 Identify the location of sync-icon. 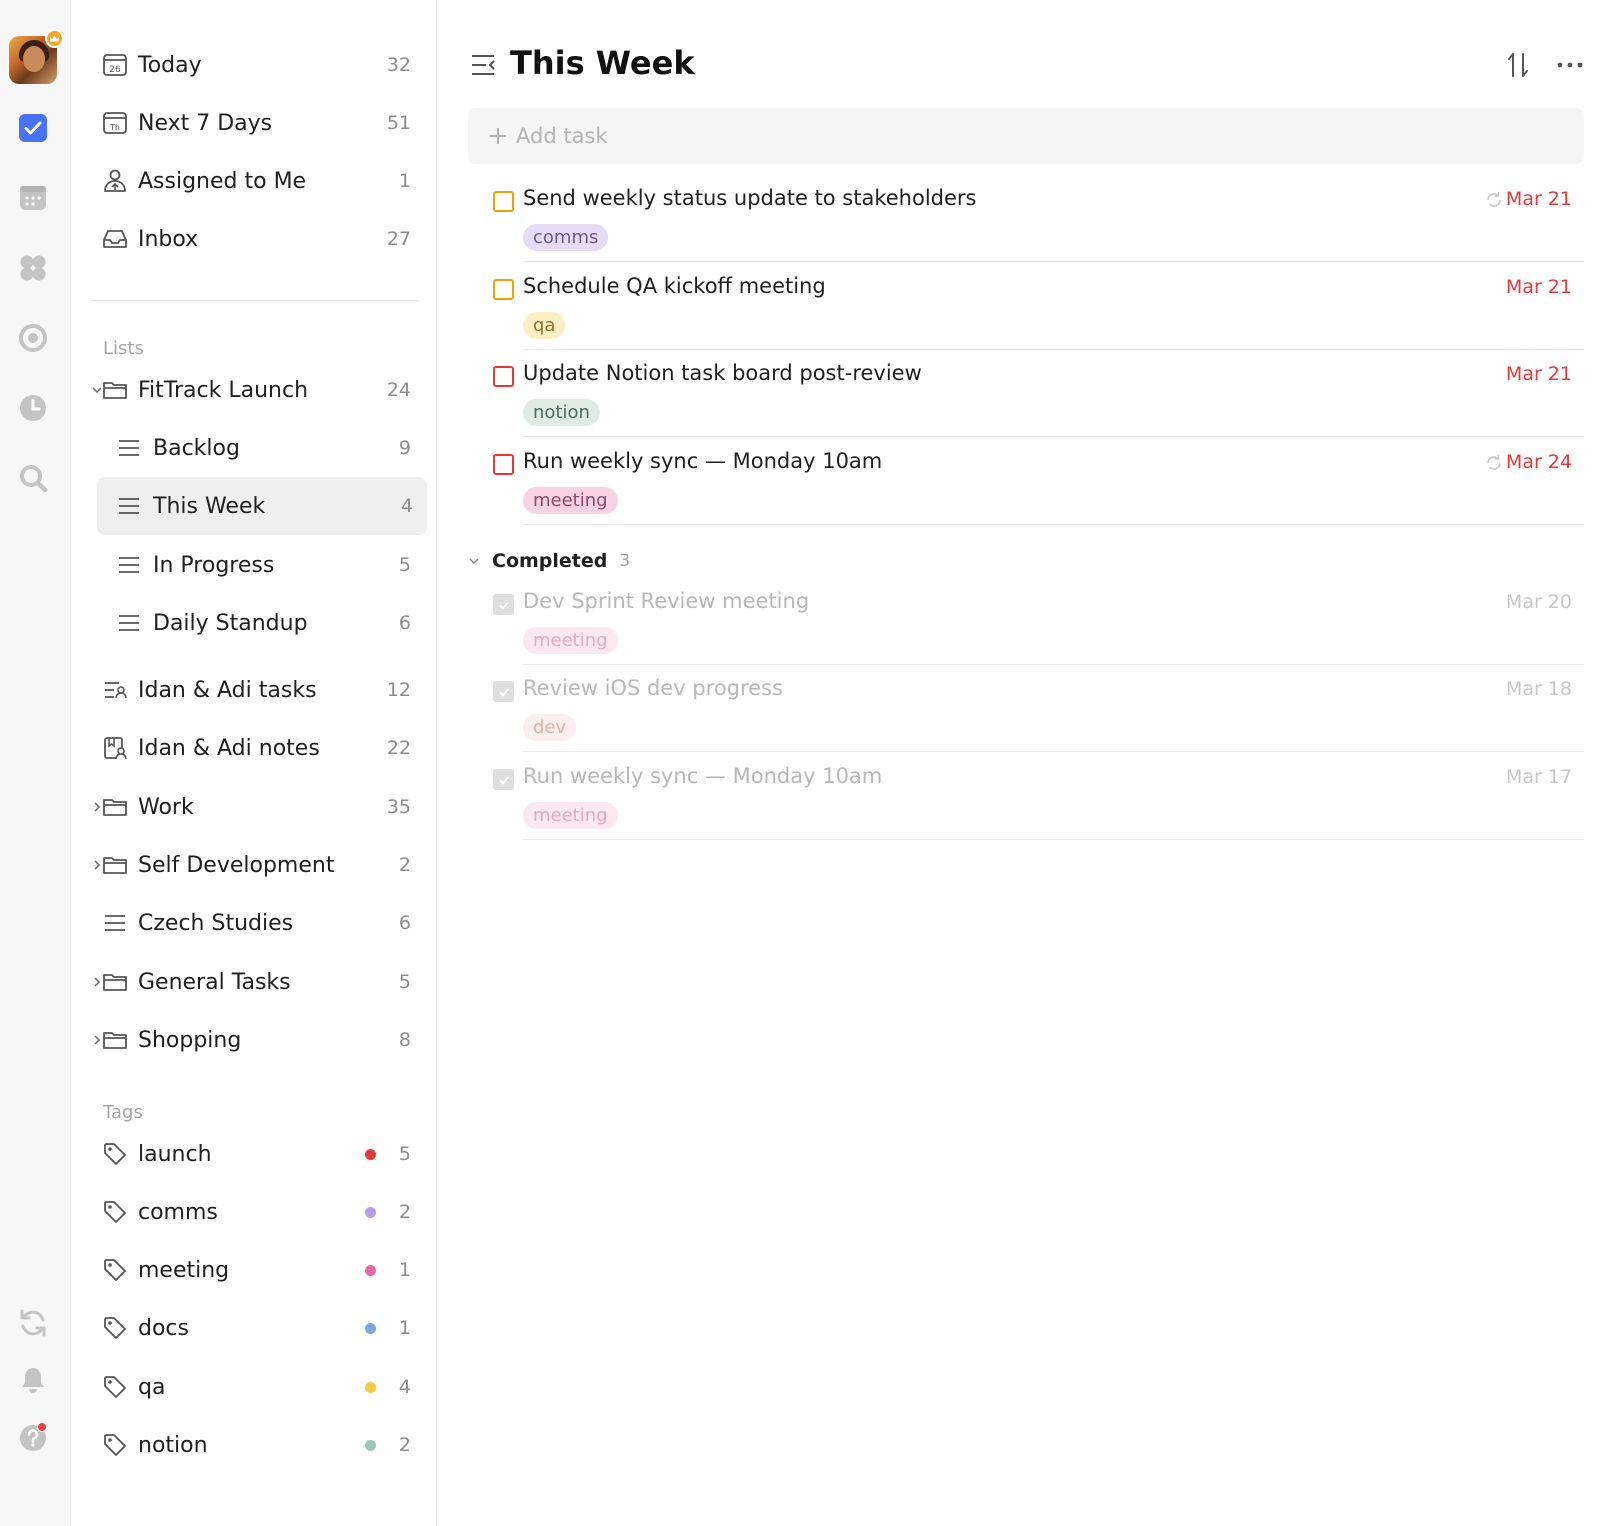
(33, 1323).